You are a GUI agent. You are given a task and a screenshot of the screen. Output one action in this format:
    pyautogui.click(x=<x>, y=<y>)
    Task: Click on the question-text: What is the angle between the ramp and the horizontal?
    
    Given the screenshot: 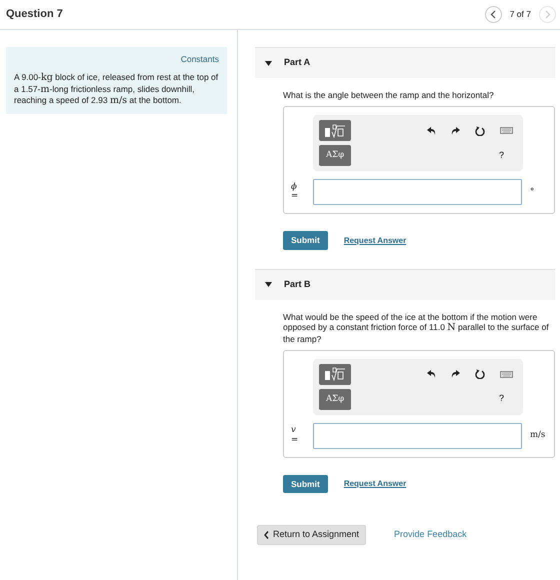 What is the action you would take?
    pyautogui.click(x=388, y=94)
    